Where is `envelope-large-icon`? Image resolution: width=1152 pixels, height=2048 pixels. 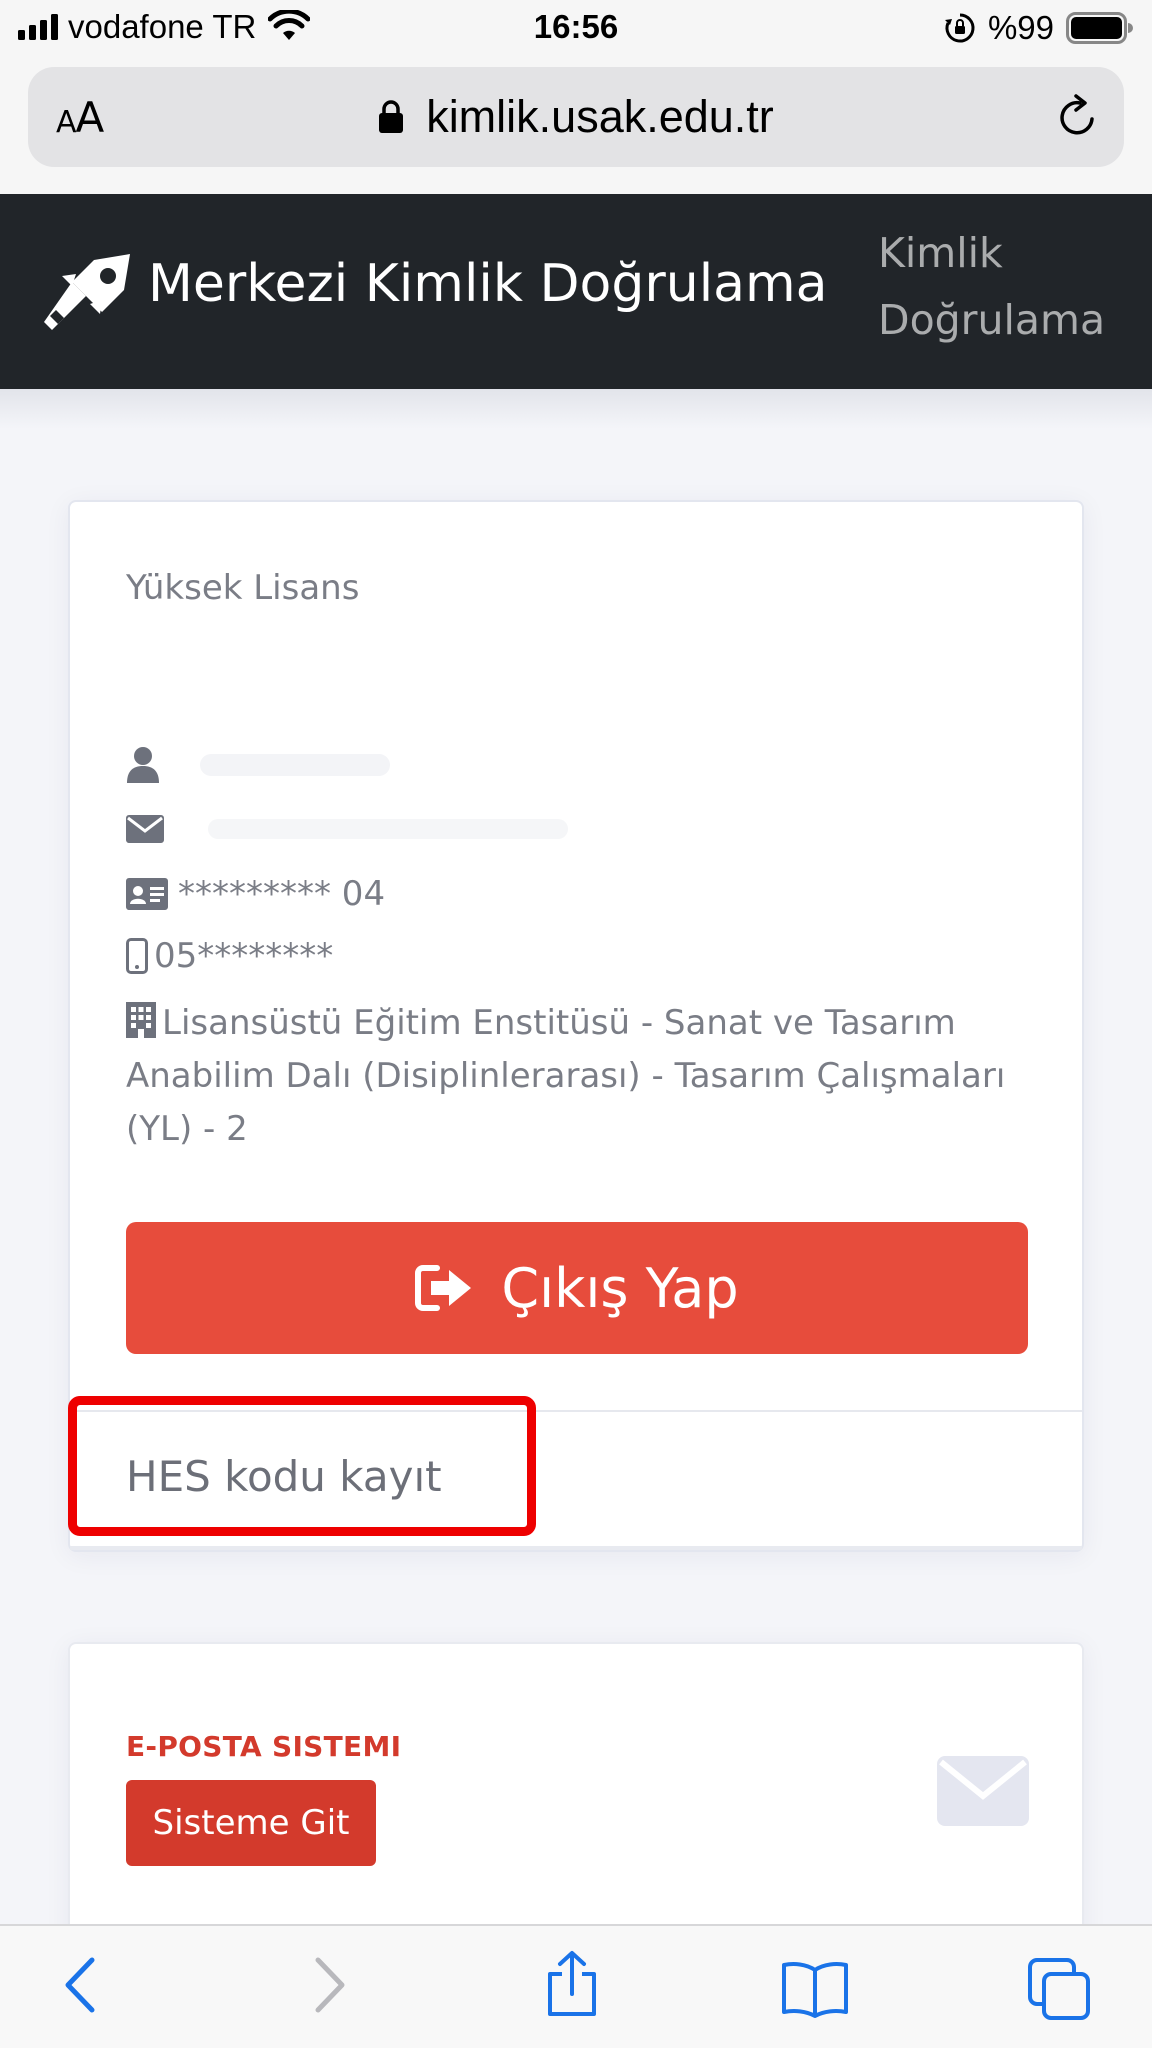
envelope-large-icon is located at coordinates (983, 1791).